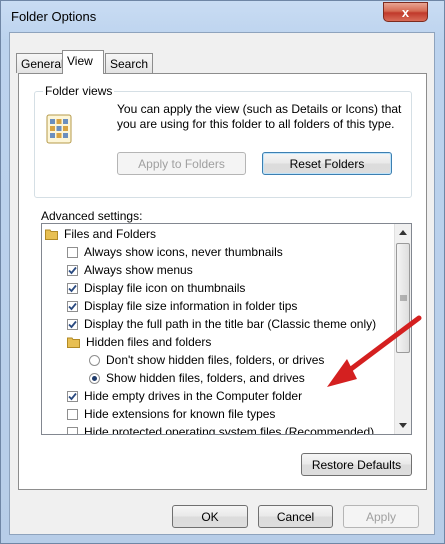 This screenshot has width=445, height=544. I want to click on vertical-scrollbar, so click(402, 329).